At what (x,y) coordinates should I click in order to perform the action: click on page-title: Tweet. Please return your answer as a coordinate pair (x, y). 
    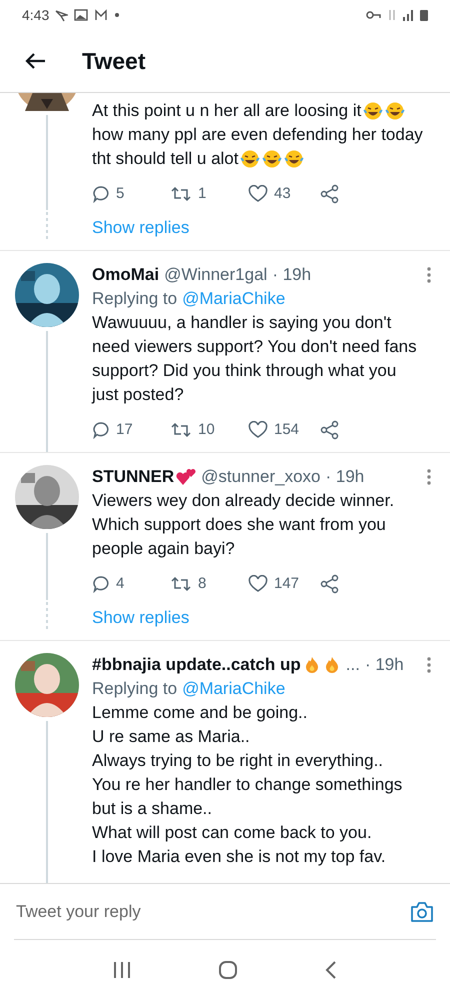
    Looking at the image, I should click on (114, 61).